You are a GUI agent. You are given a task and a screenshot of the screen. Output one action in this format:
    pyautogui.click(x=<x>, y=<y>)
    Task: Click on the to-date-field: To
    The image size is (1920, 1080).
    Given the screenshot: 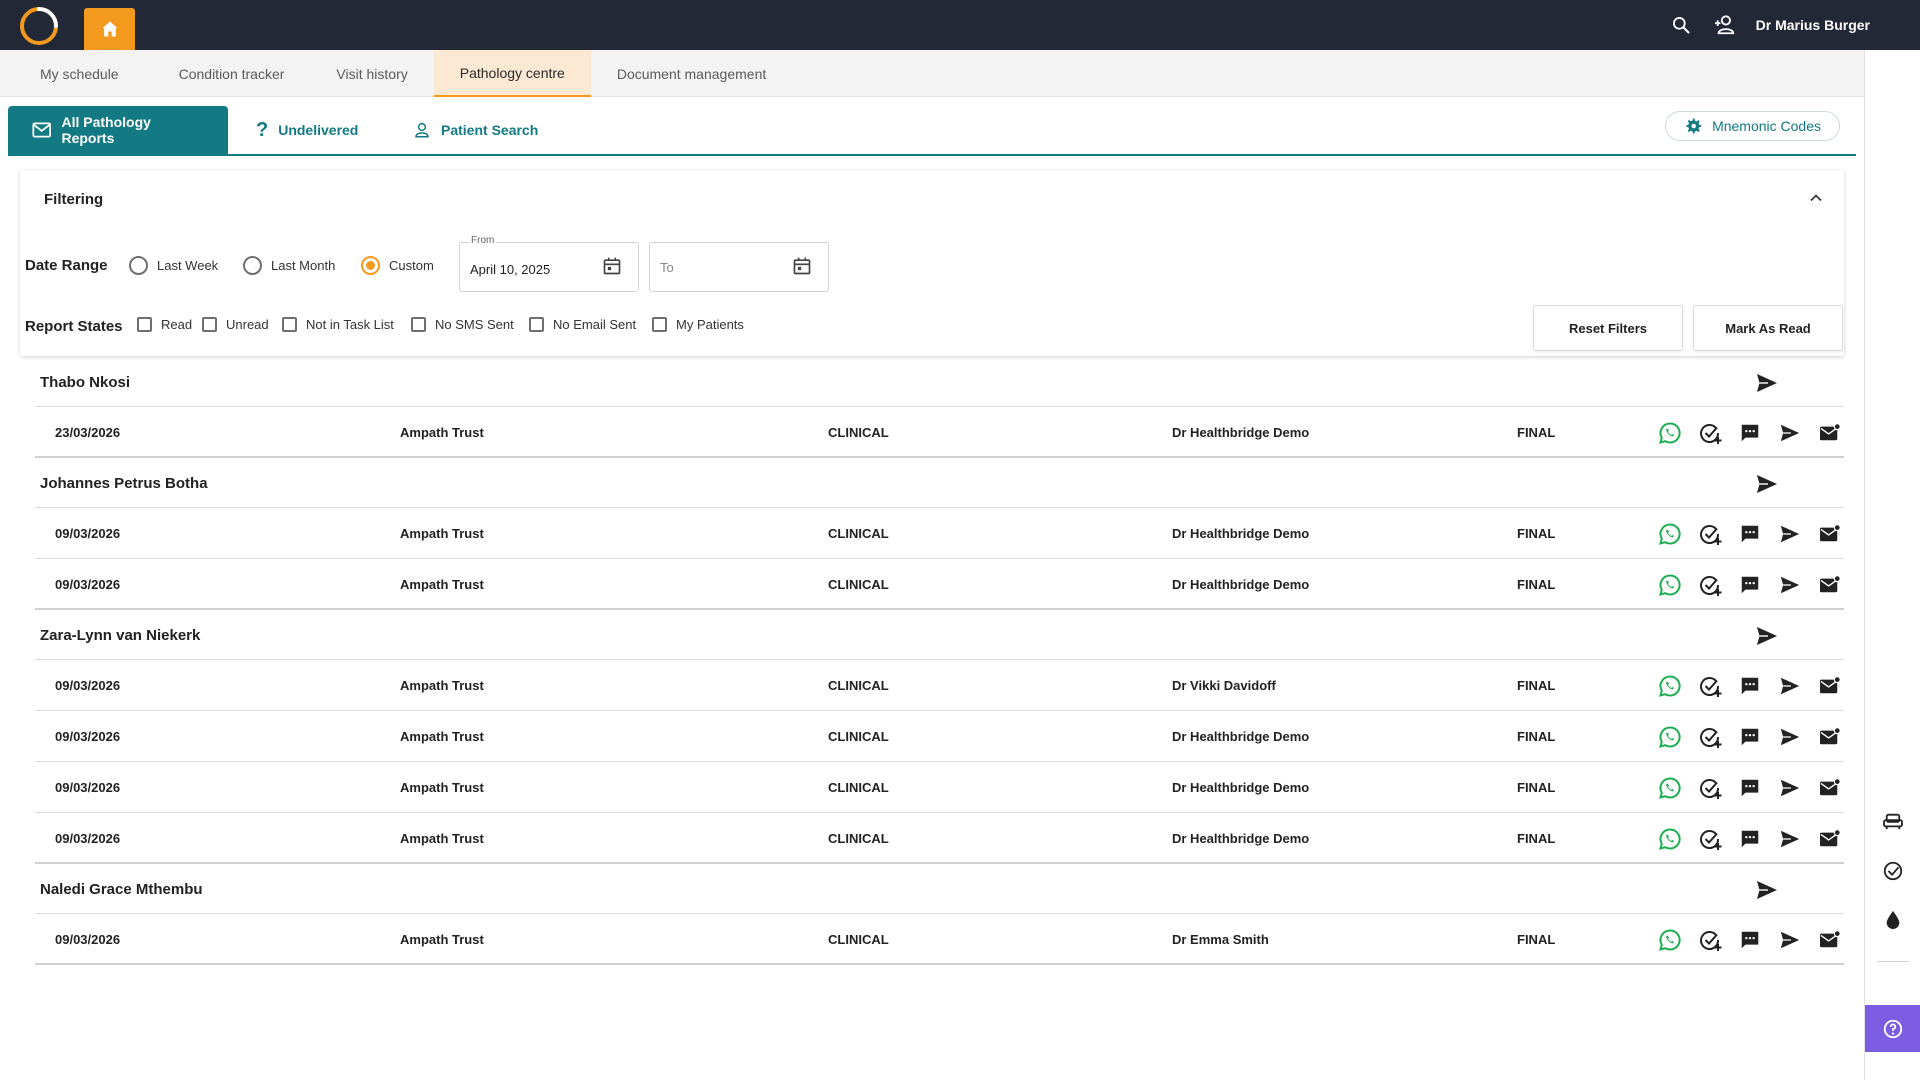 What is the action you would take?
    pyautogui.click(x=739, y=267)
    